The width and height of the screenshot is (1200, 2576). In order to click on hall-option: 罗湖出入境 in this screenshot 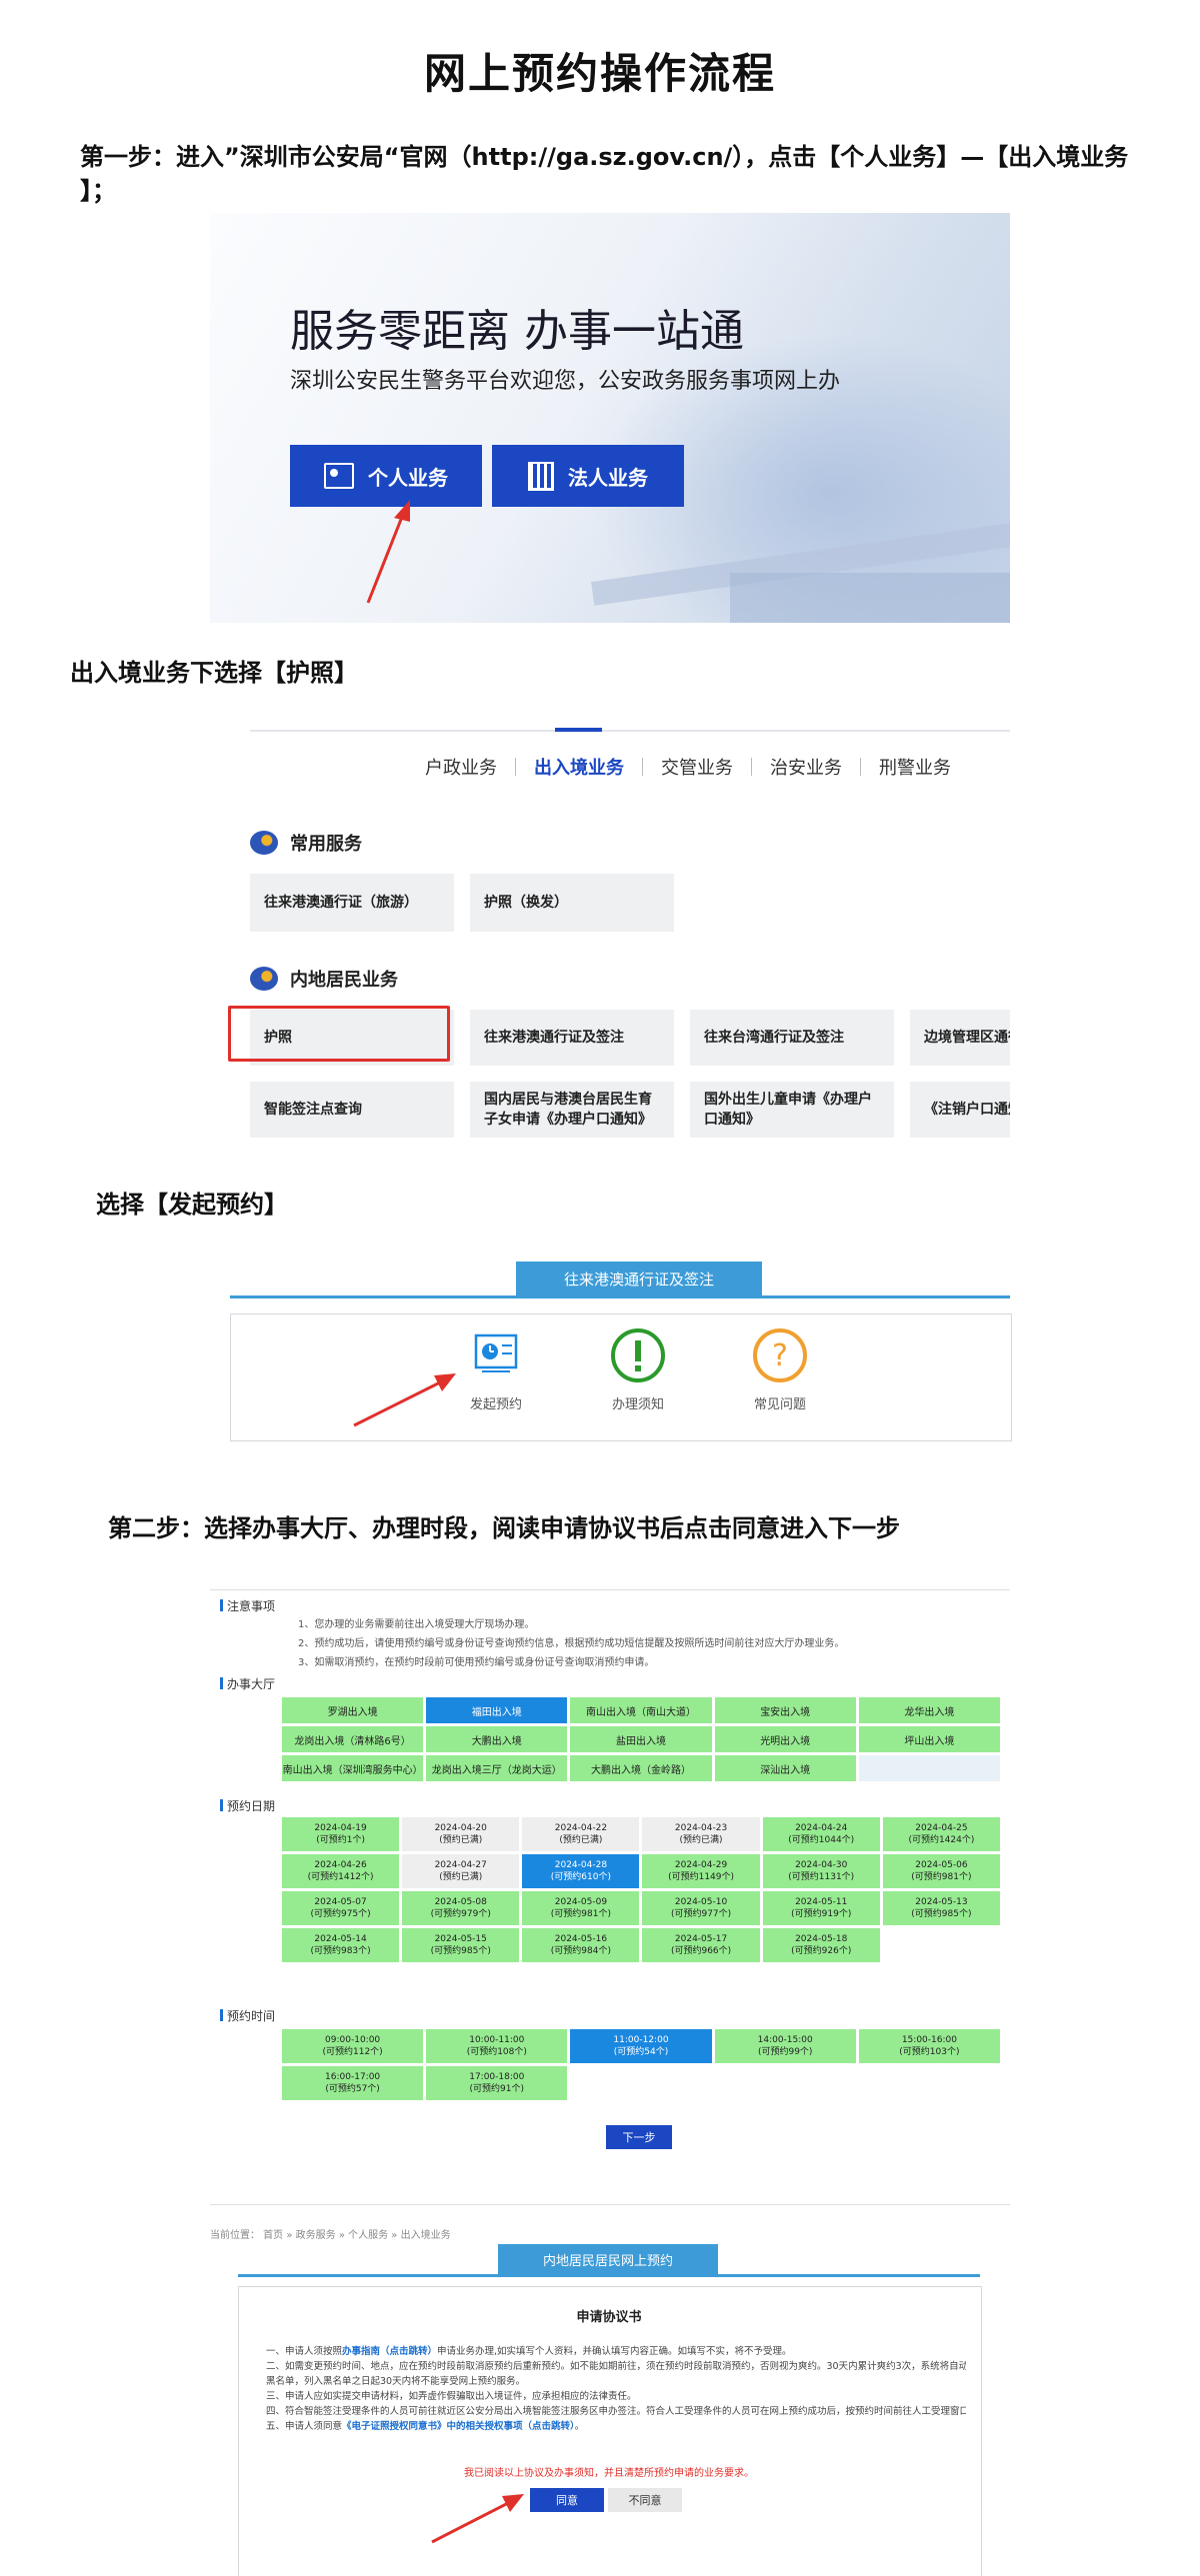, I will do `click(353, 1710)`.